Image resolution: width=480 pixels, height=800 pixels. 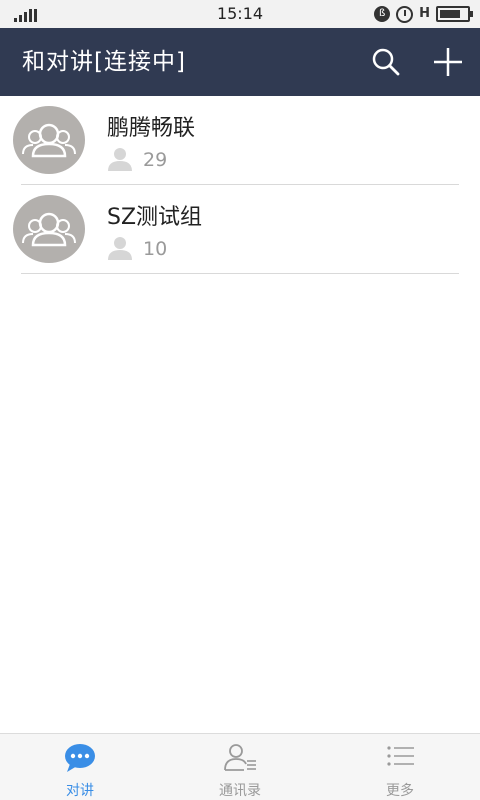 I want to click on search-button, so click(x=386, y=62).